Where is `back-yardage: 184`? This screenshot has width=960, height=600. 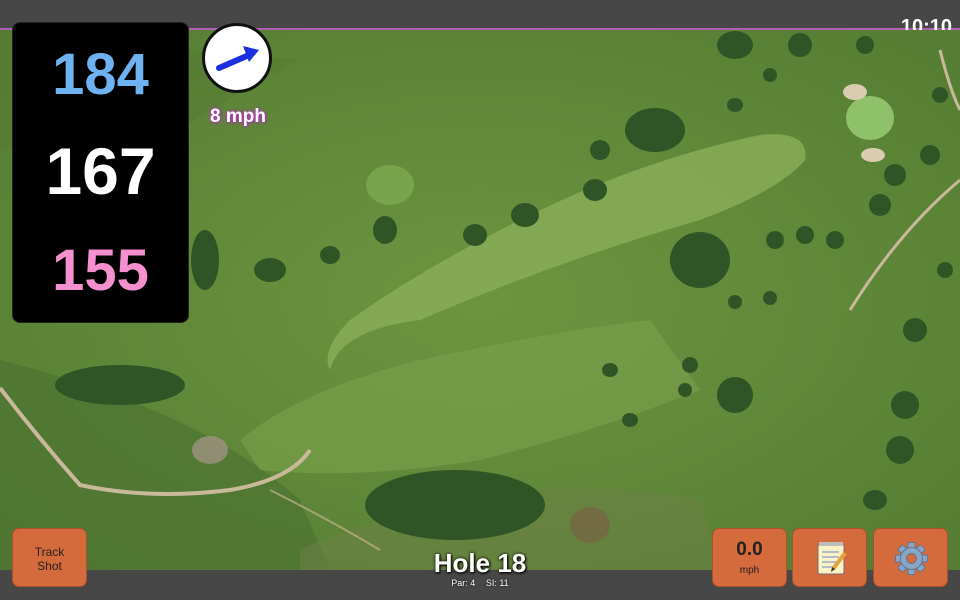
back-yardage: 184 is located at coordinates (100, 74).